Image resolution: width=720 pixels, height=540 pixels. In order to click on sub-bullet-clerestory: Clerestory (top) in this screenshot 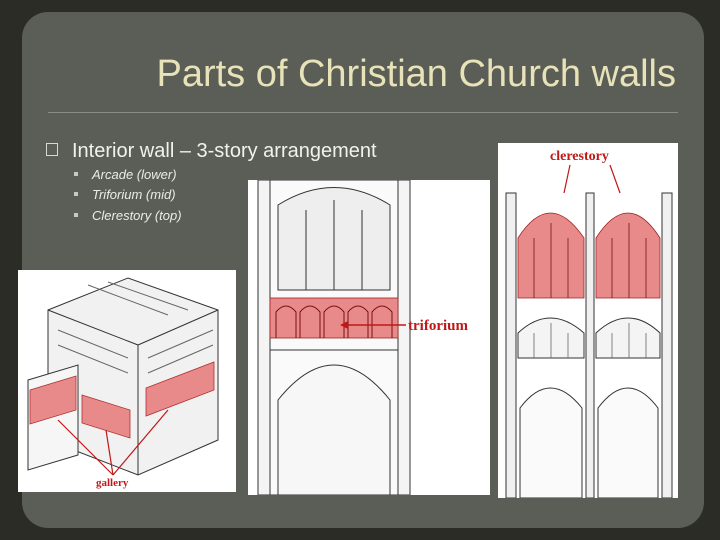, I will do `click(128, 216)`.